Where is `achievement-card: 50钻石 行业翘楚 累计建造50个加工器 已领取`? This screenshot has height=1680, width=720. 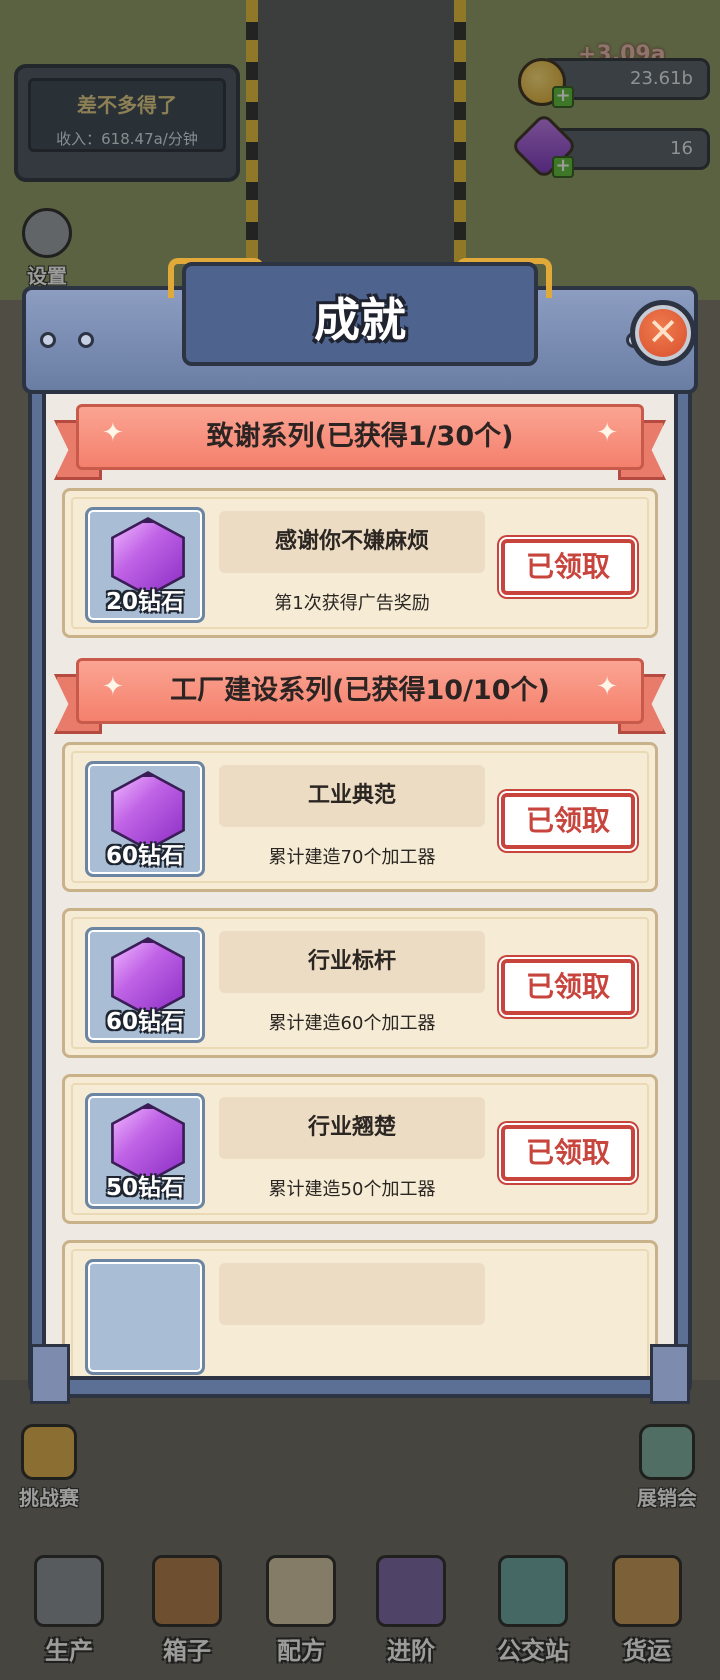
achievement-card: 50钻石 行业翘楚 累计建造50个加工器 已领取 is located at coordinates (360, 1149).